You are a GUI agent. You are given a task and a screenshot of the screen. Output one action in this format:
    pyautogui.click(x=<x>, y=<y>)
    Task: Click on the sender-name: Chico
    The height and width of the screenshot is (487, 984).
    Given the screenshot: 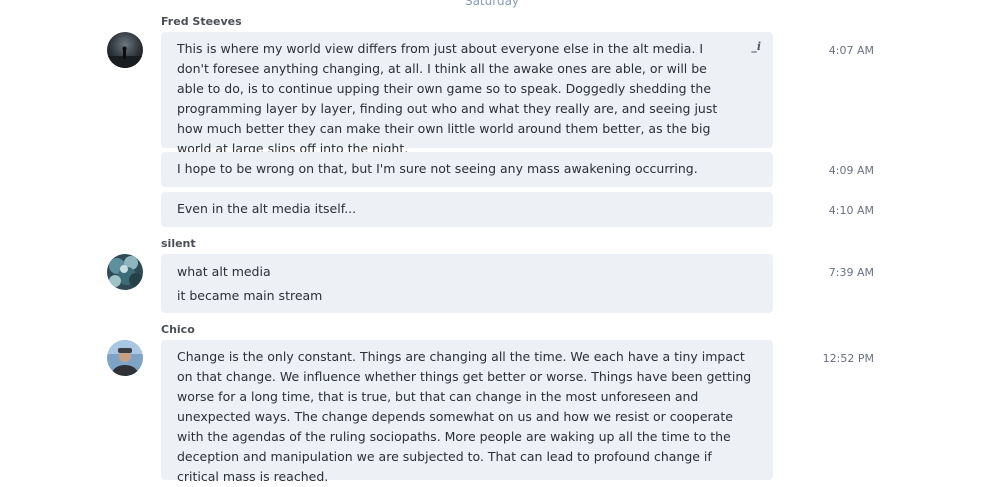 What is the action you would take?
    pyautogui.click(x=178, y=329)
    